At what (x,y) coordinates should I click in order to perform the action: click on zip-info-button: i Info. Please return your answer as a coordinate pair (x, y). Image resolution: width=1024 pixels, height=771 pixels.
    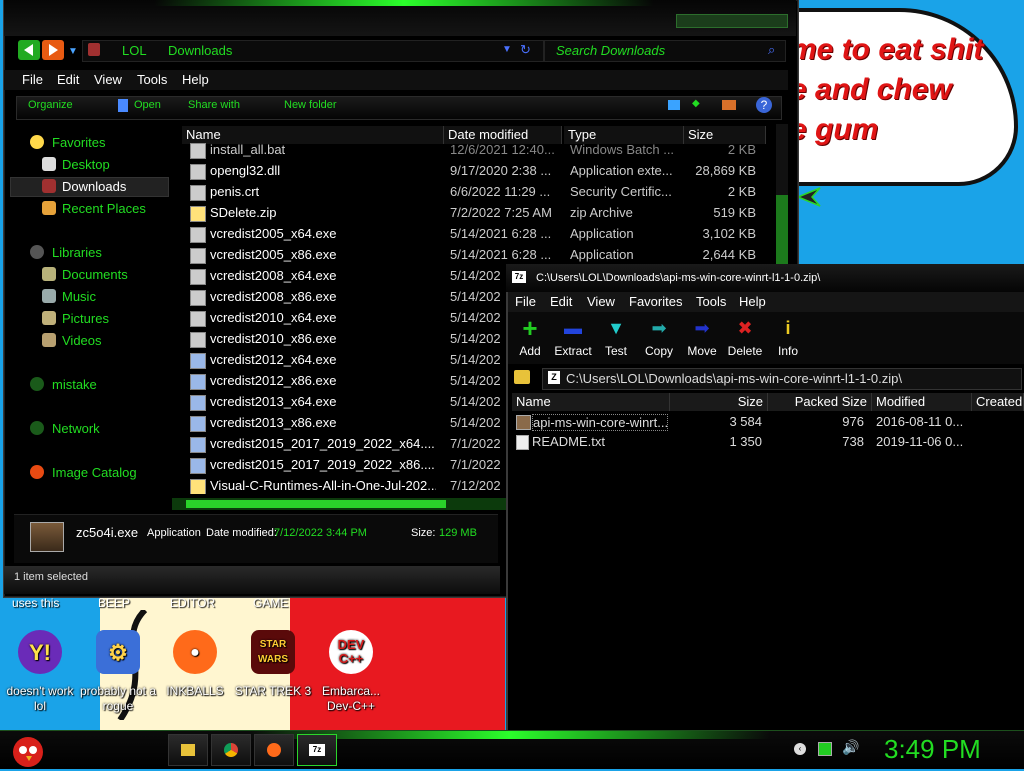
    Looking at the image, I should click on (788, 338).